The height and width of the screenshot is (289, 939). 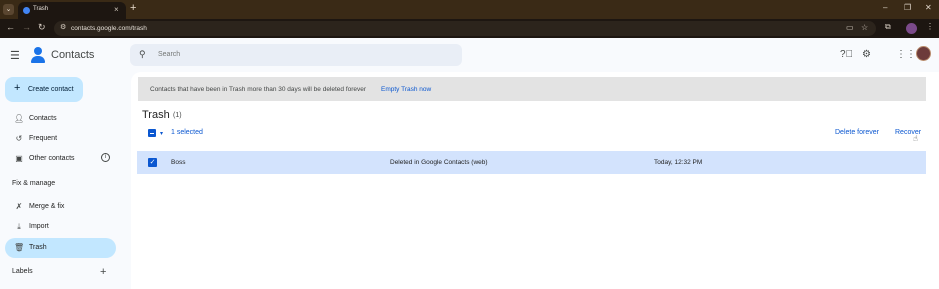 I want to click on tab-title: Trash, so click(x=41, y=9).